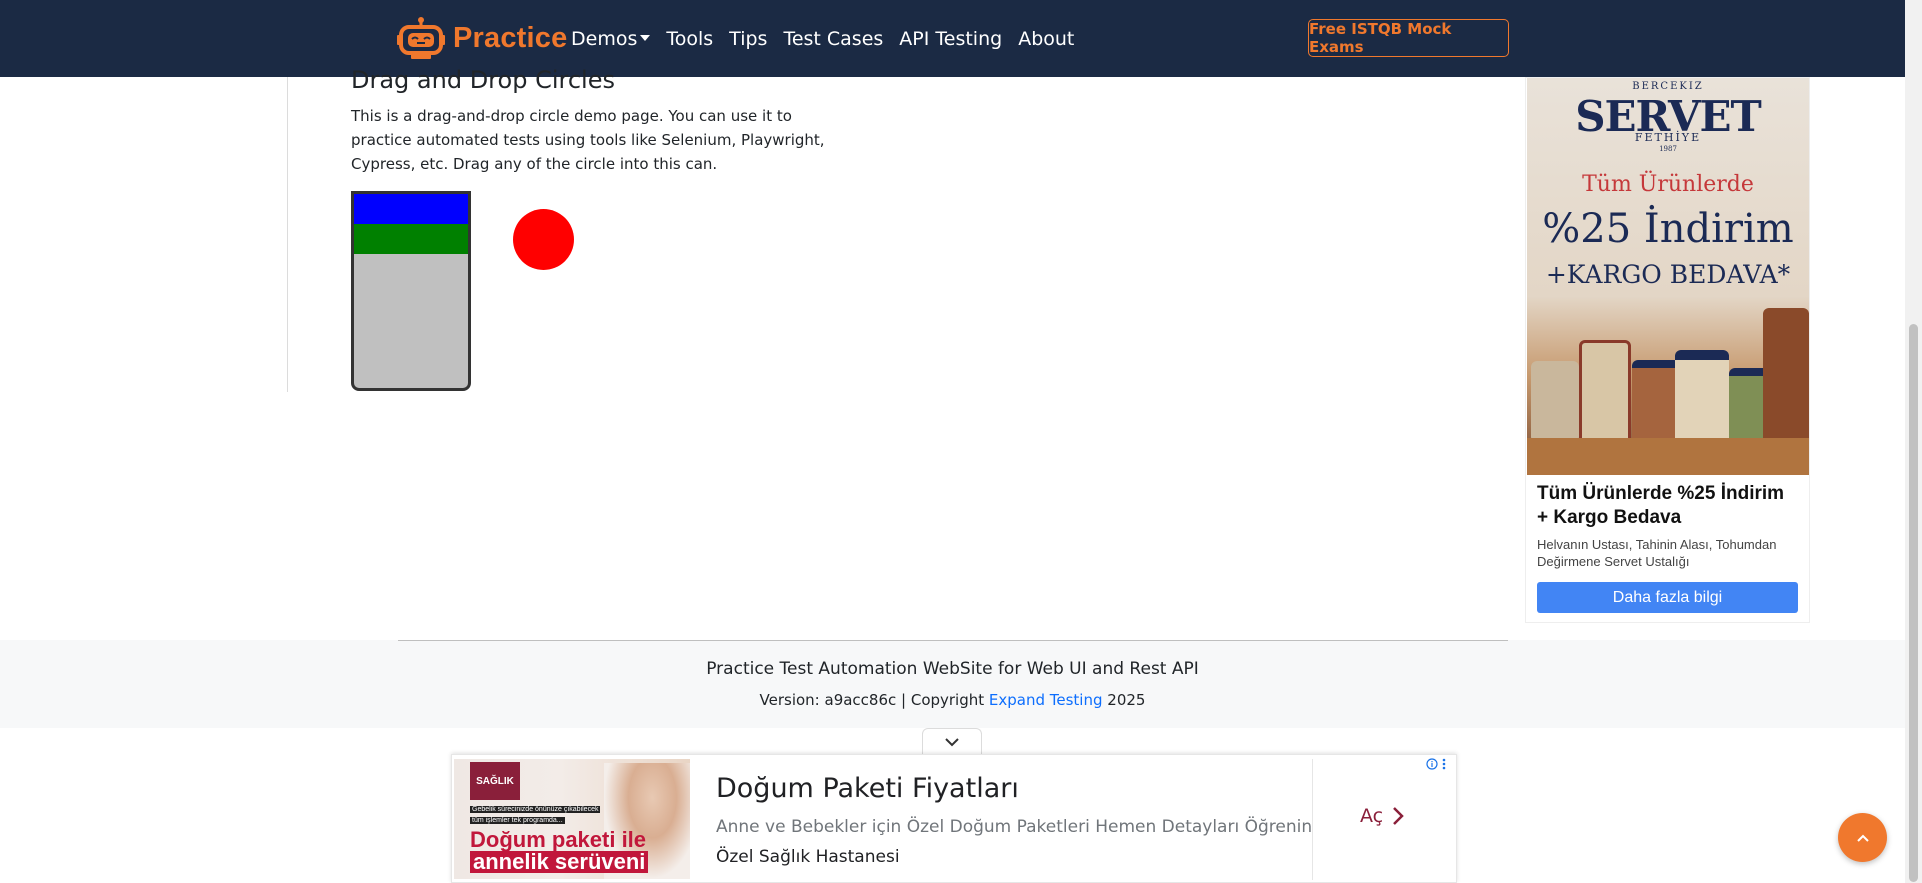  I want to click on ad-collapse-button, so click(952, 741).